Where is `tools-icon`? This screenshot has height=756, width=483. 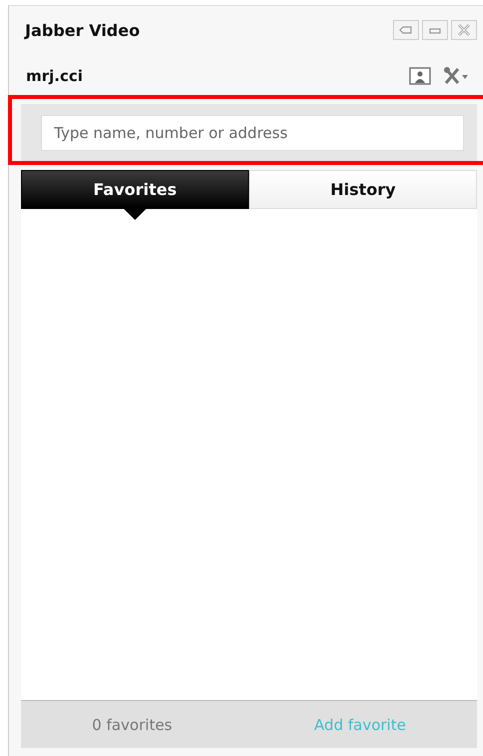 tools-icon is located at coordinates (456, 76).